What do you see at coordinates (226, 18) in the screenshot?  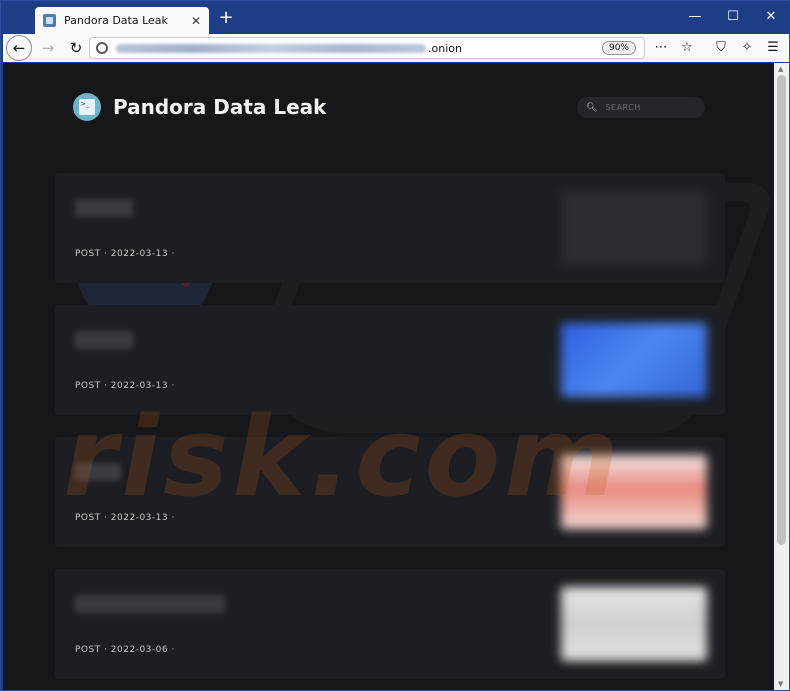 I see `new-tab-button: +` at bounding box center [226, 18].